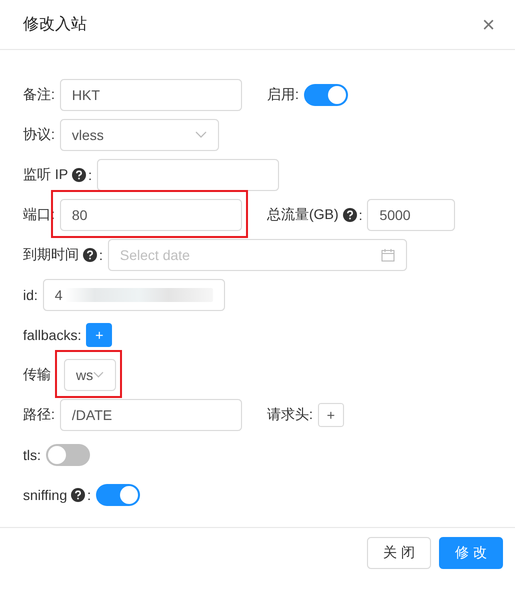 This screenshot has height=590, width=515. What do you see at coordinates (32, 455) in the screenshot?
I see `field-label: tls:` at bounding box center [32, 455].